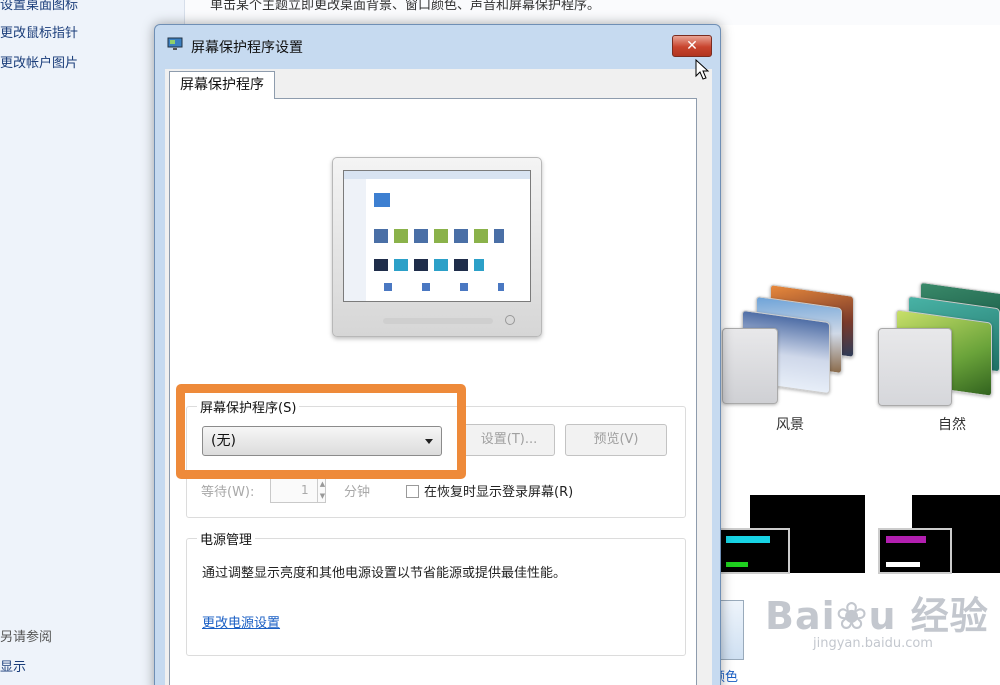  Describe the element at coordinates (226, 538) in the screenshot. I see `power-management-label: 电源管理` at that location.